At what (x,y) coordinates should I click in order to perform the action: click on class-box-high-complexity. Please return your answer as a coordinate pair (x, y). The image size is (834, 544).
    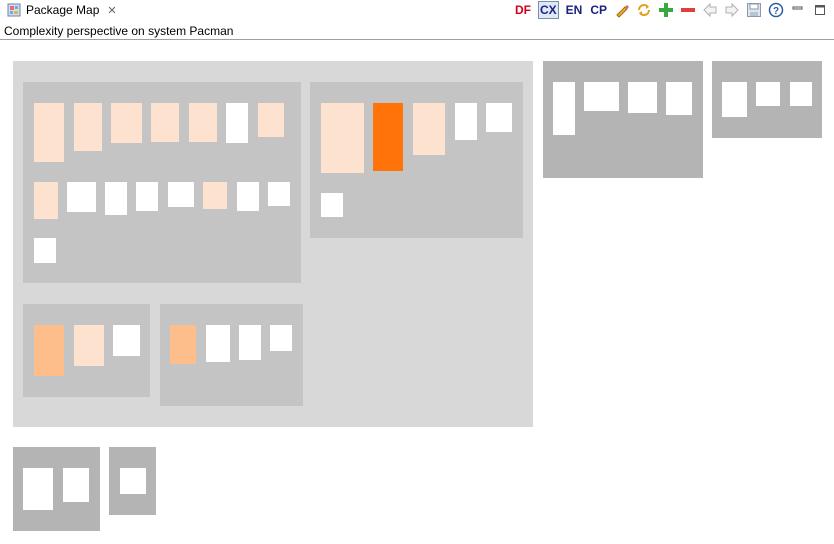
    Looking at the image, I should click on (388, 137).